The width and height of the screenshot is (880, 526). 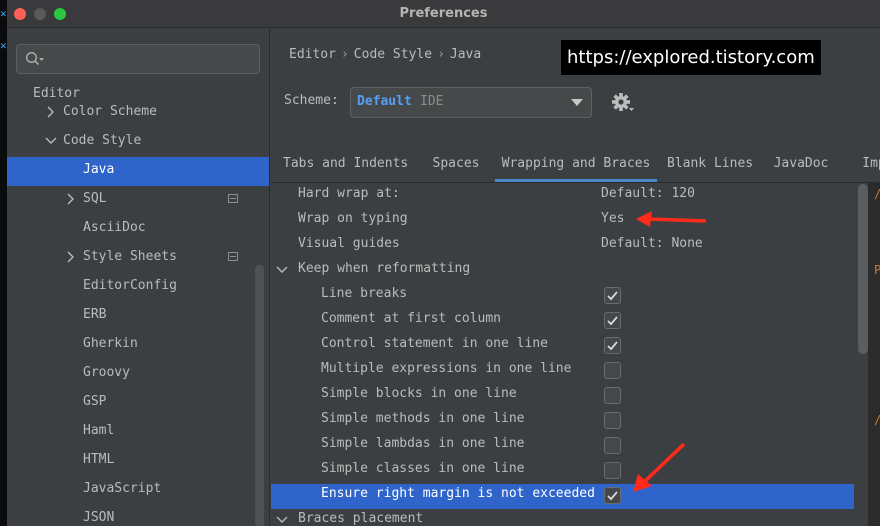 What do you see at coordinates (138, 515) in the screenshot?
I see `sidebar-item-json: JSON` at bounding box center [138, 515].